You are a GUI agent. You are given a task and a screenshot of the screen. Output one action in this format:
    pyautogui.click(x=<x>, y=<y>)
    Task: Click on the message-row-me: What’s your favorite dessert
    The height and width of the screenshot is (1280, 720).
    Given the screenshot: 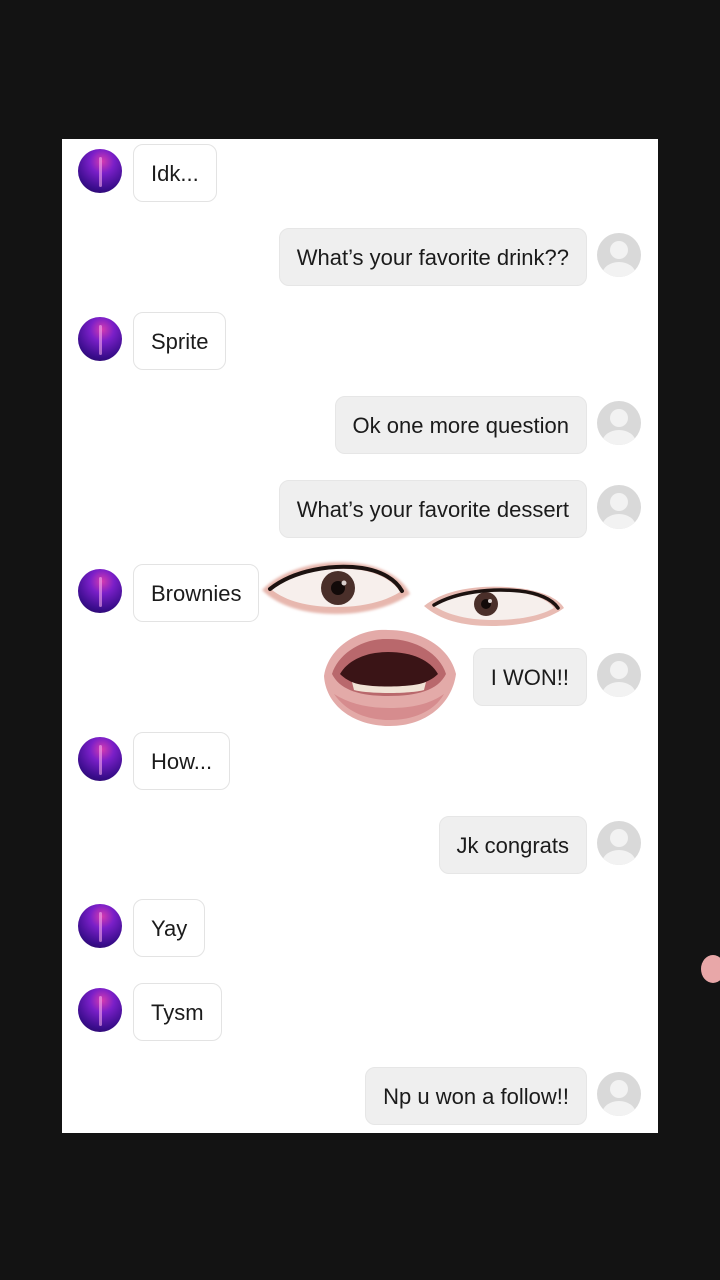 What is the action you would take?
    pyautogui.click(x=360, y=510)
    